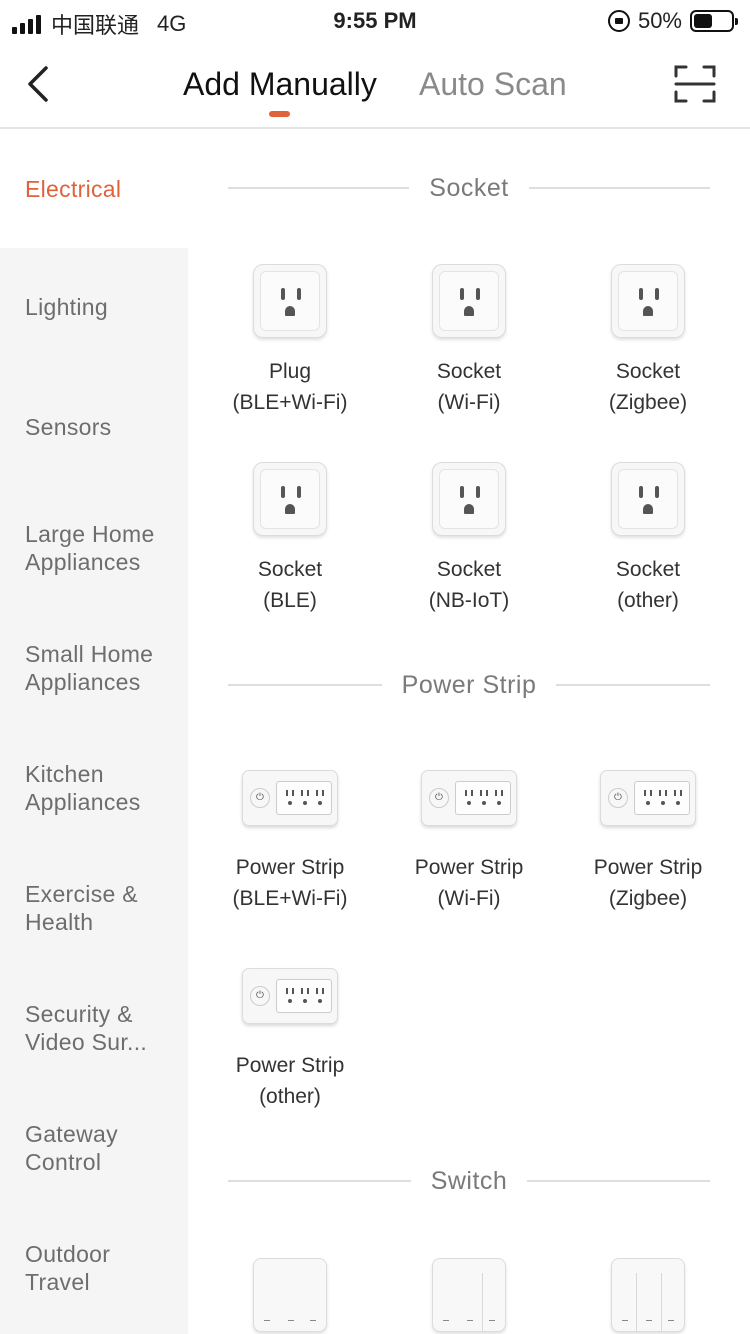 The width and height of the screenshot is (750, 1334). I want to click on battery-icon, so click(714, 21).